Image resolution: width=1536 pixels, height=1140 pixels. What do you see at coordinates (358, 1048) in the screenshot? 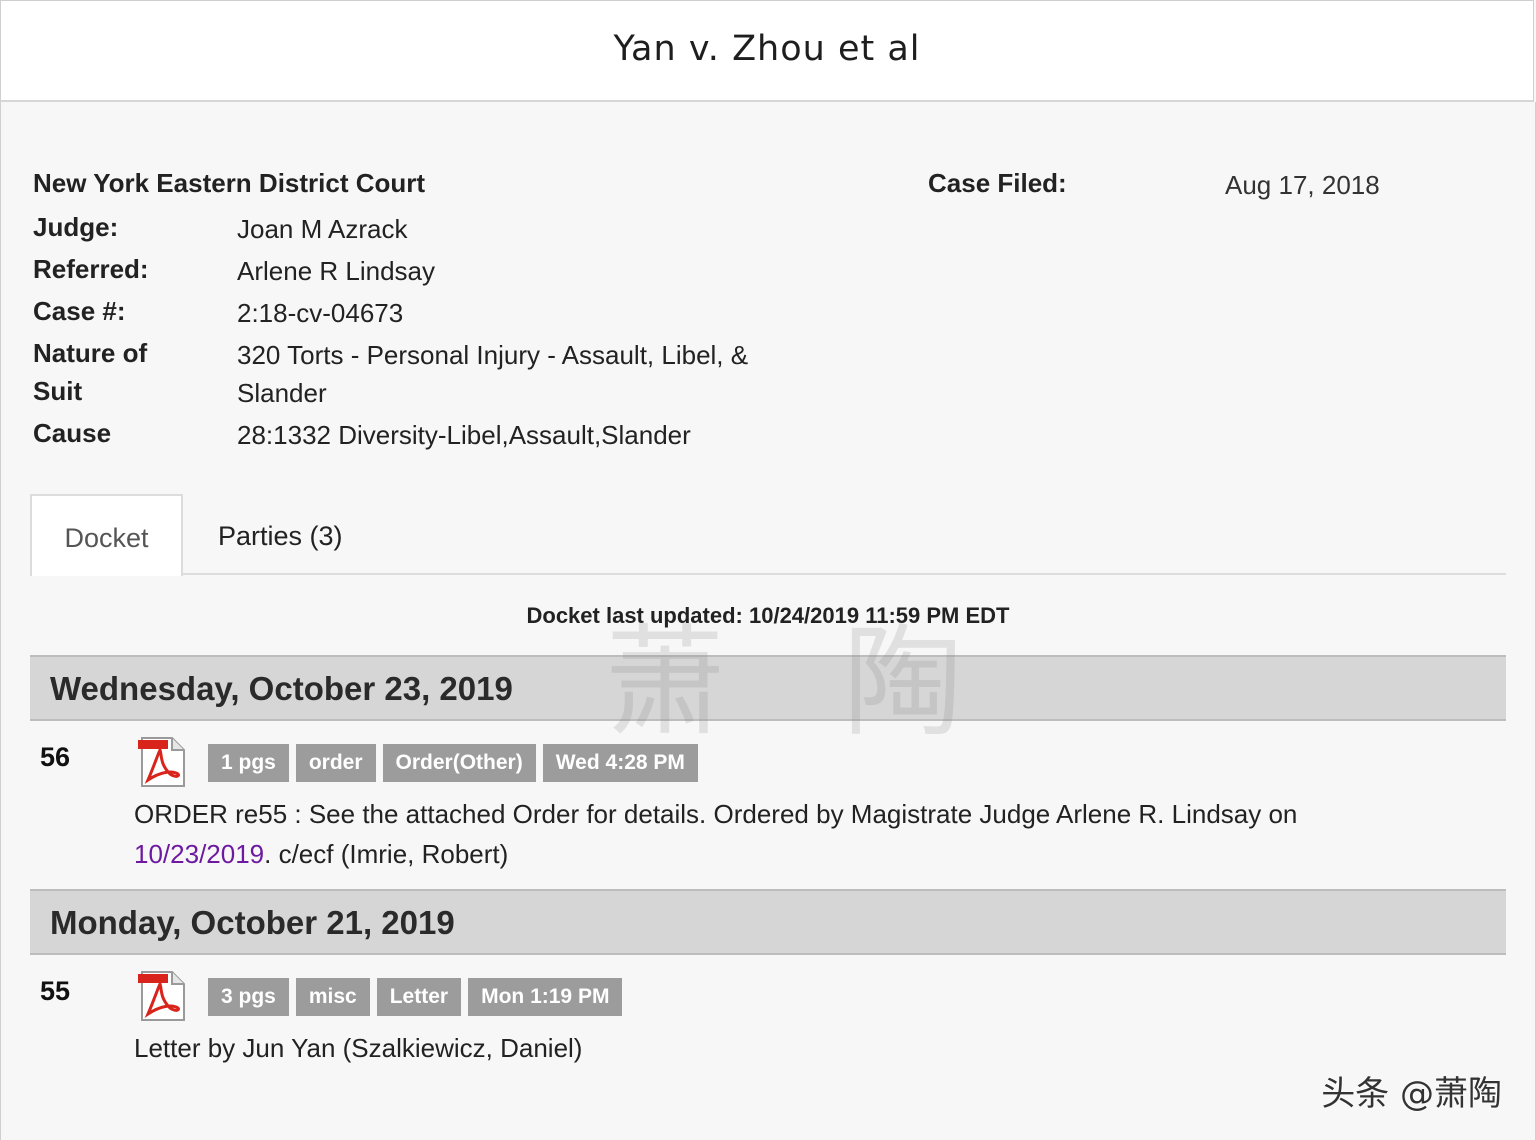
I see `entry-description: Letter by Jun Yan (Szalkiewicz, Daniel)` at bounding box center [358, 1048].